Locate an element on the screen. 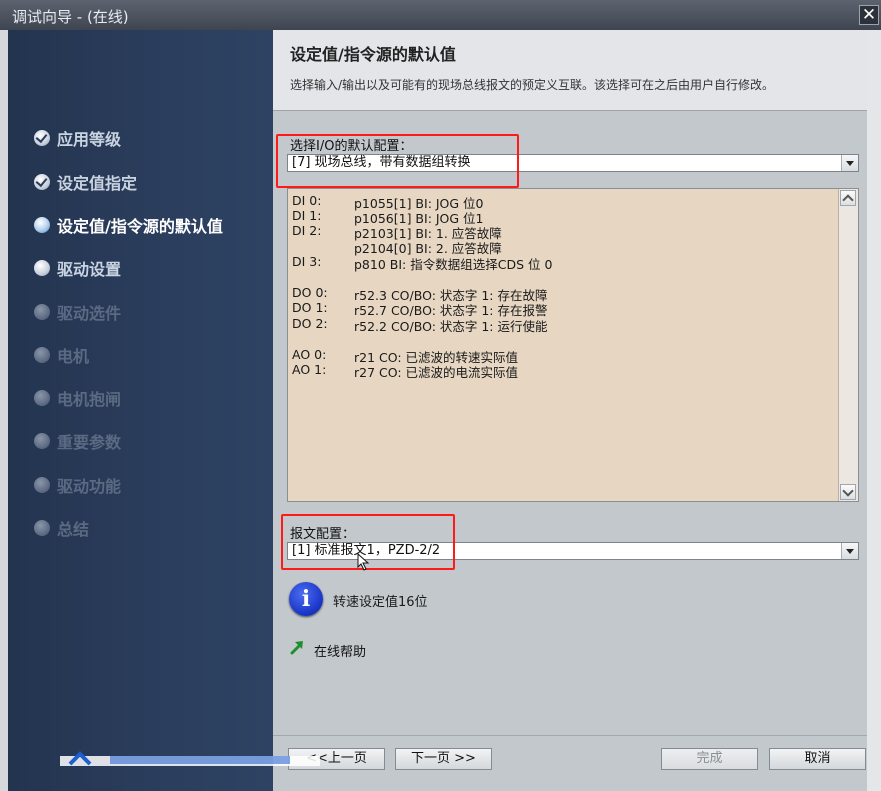  nav-item-drive-functions: 驱动功能 is located at coordinates (77, 485).